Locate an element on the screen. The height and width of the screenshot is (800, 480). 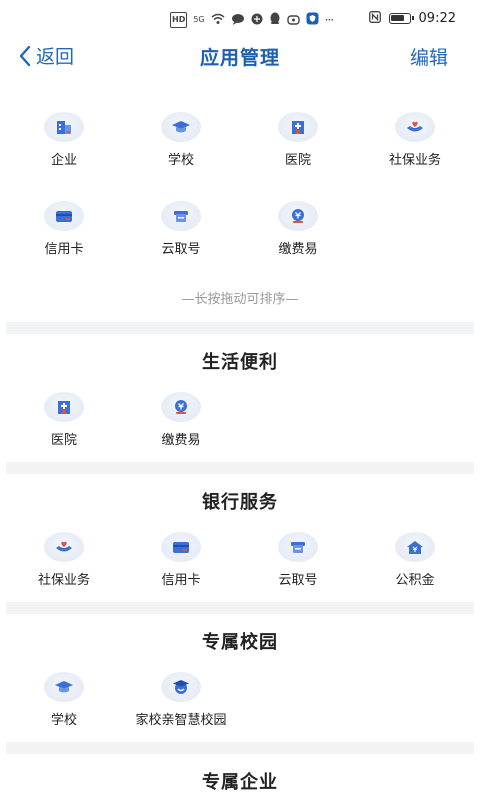
status-icons-left: HD 5G ··· is located at coordinates (252, 20).